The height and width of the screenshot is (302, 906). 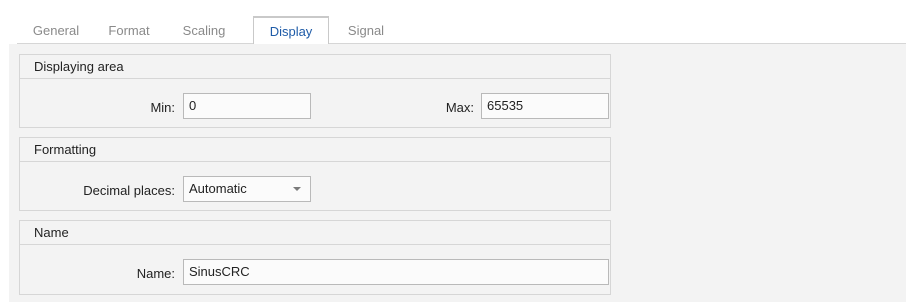 What do you see at coordinates (396, 272) in the screenshot?
I see `name-input: SinusCRC` at bounding box center [396, 272].